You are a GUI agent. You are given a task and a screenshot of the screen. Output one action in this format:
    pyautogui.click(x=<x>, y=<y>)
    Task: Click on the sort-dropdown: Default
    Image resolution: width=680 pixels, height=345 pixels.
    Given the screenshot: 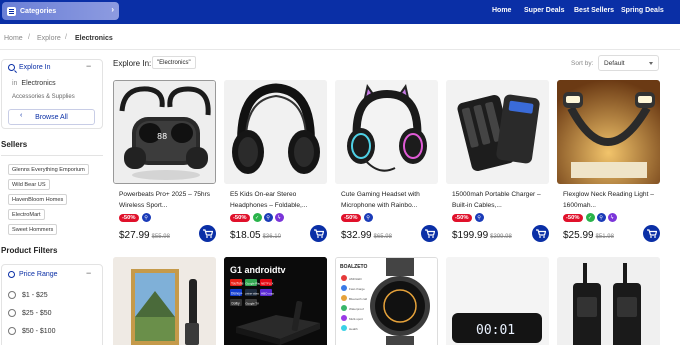 What is the action you would take?
    pyautogui.click(x=628, y=63)
    